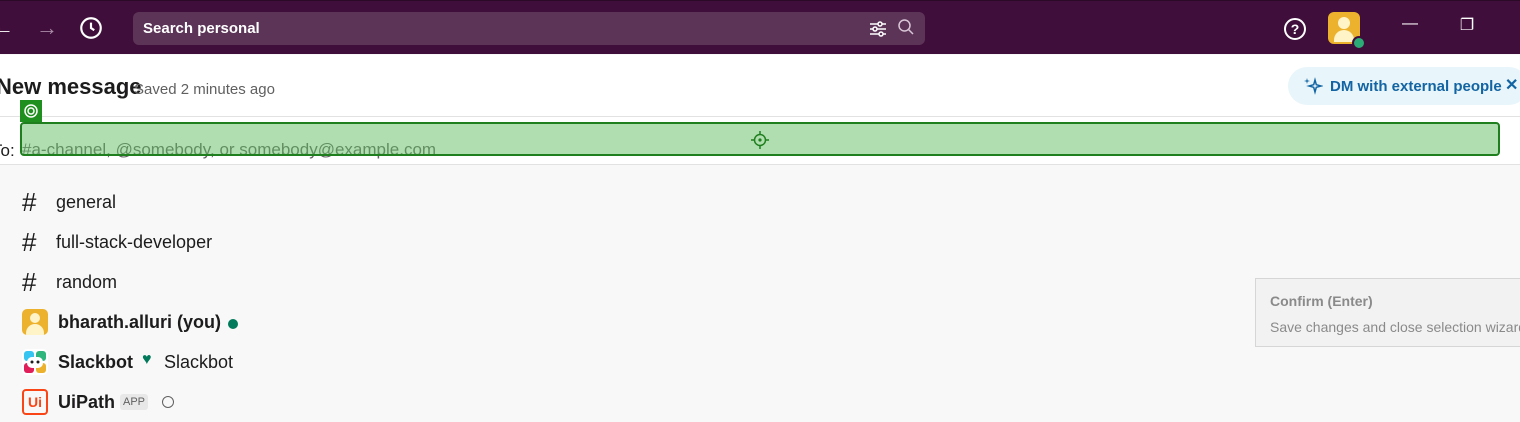  I want to click on list-item-random: # random, so click(322, 282).